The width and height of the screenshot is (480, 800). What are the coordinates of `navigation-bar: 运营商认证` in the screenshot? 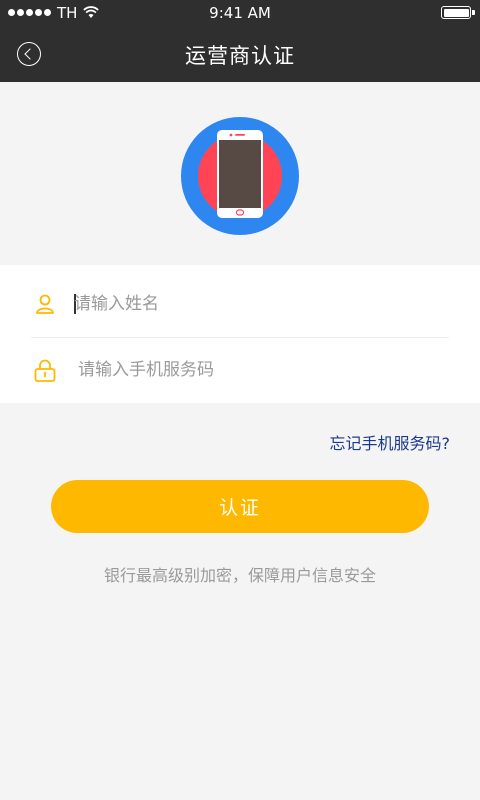 It's located at (240, 54).